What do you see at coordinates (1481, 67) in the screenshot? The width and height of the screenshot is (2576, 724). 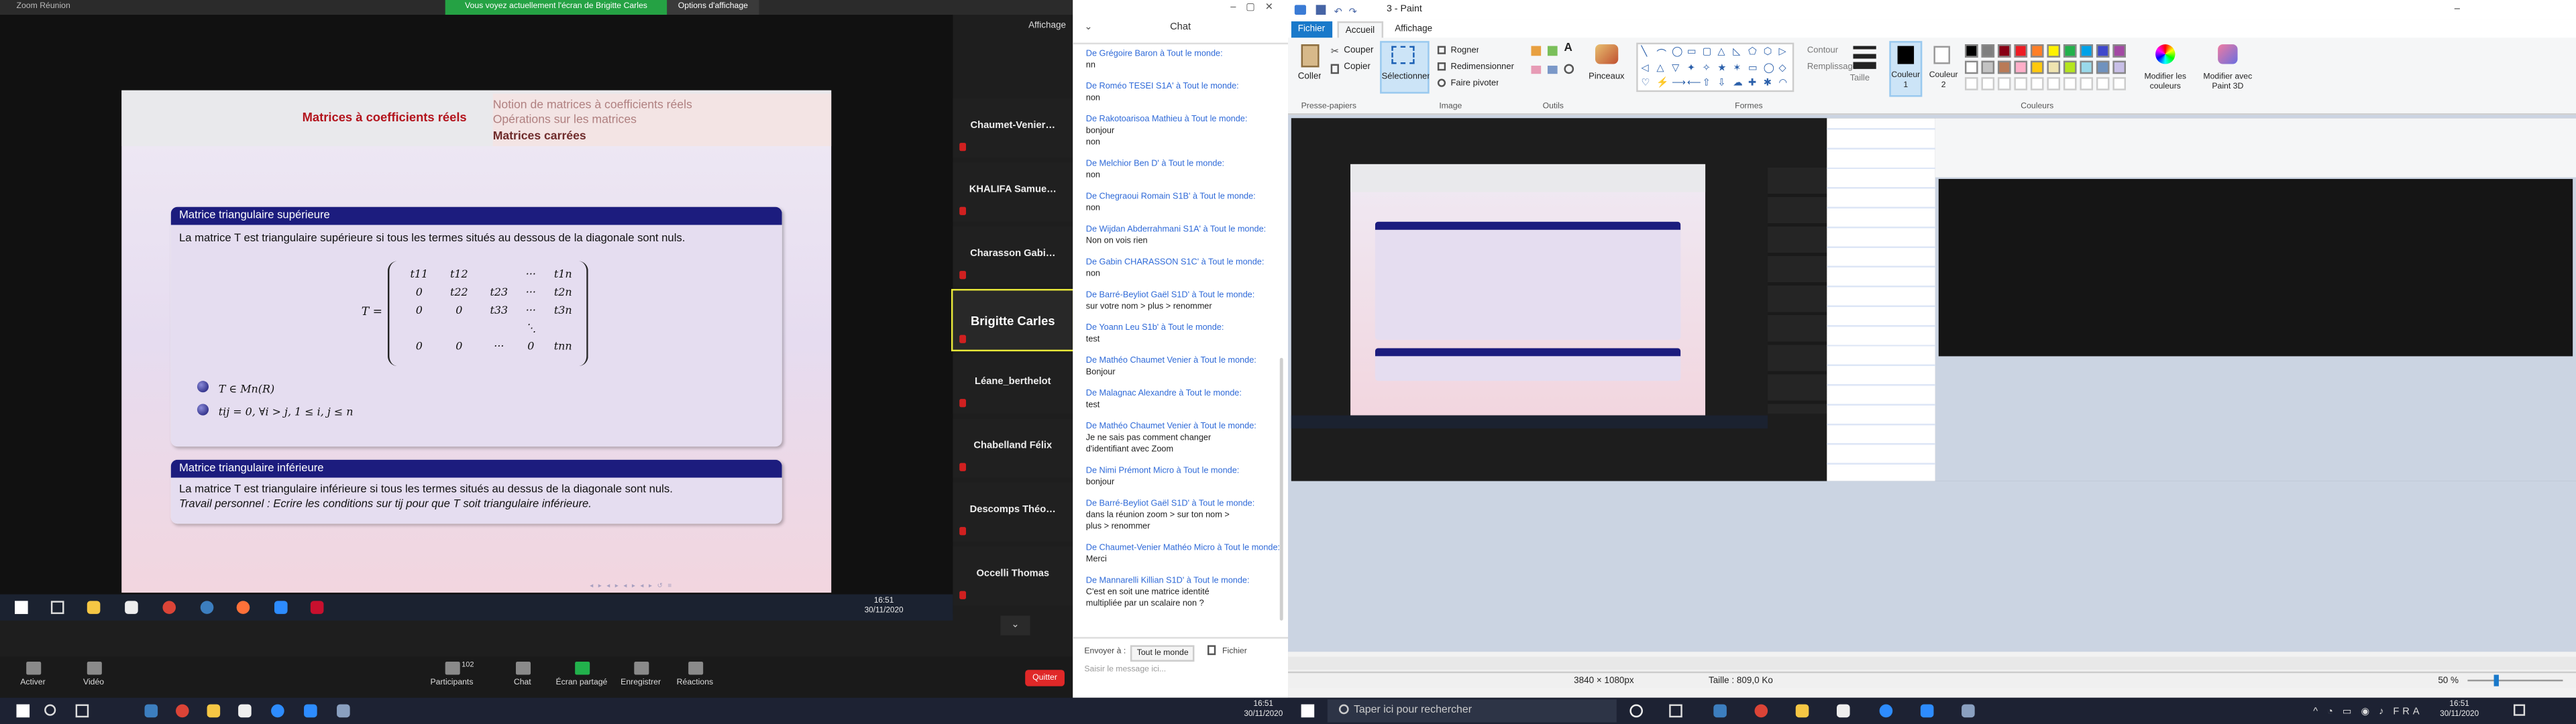 I see `resize-button: Redimensionner` at bounding box center [1481, 67].